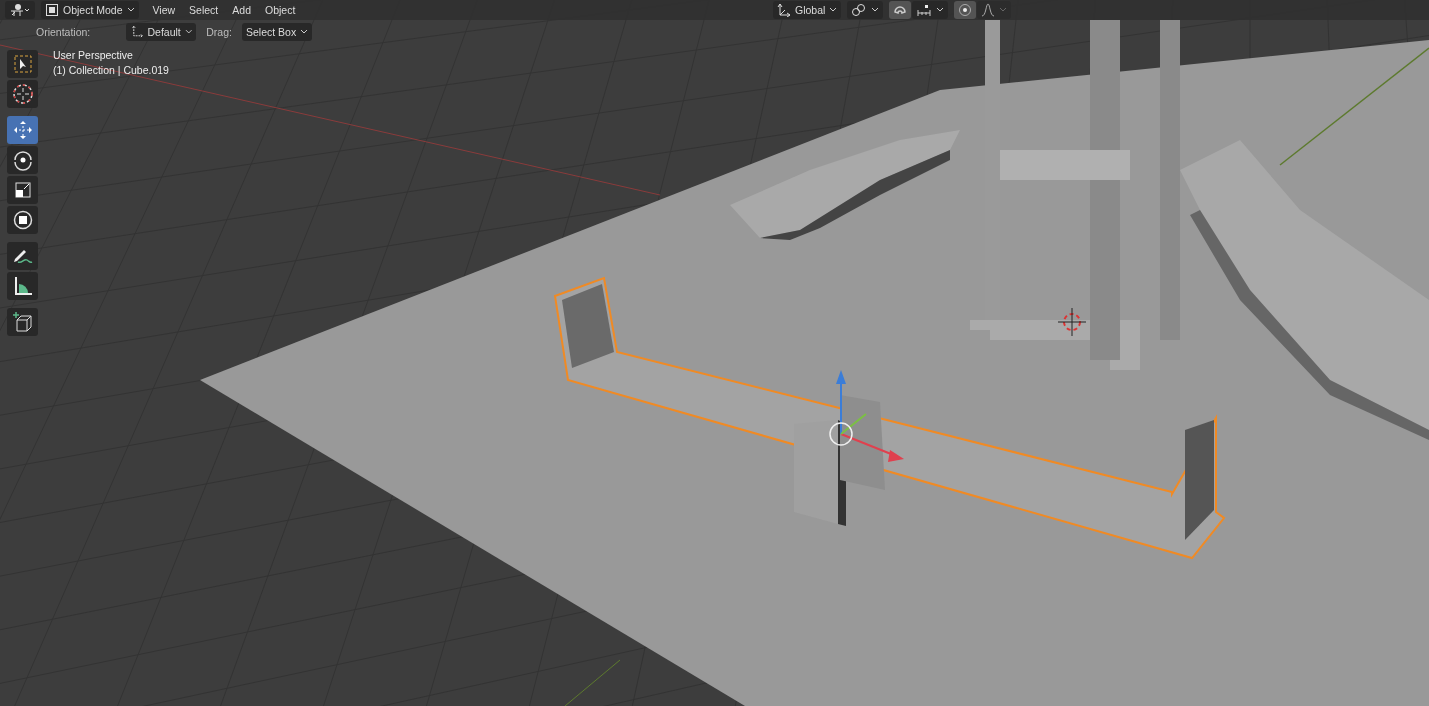 This screenshot has width=1429, height=706. Describe the element at coordinates (807, 10) in the screenshot. I see `transform-orientation-dropdown: Global` at that location.